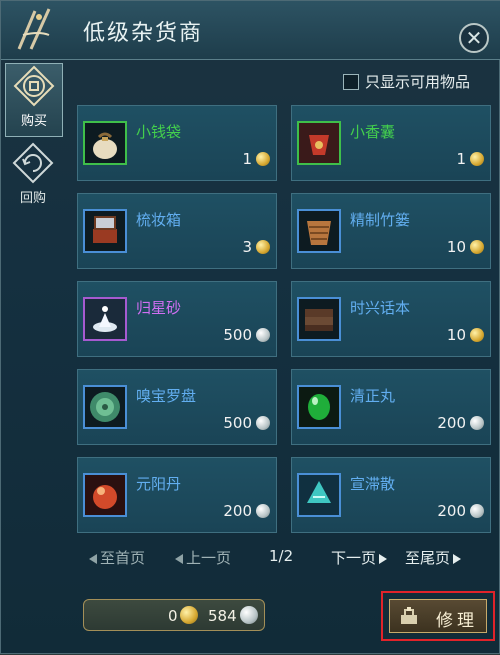 The height and width of the screenshot is (655, 500). I want to click on tab-buy-label: 购买, so click(33, 121).